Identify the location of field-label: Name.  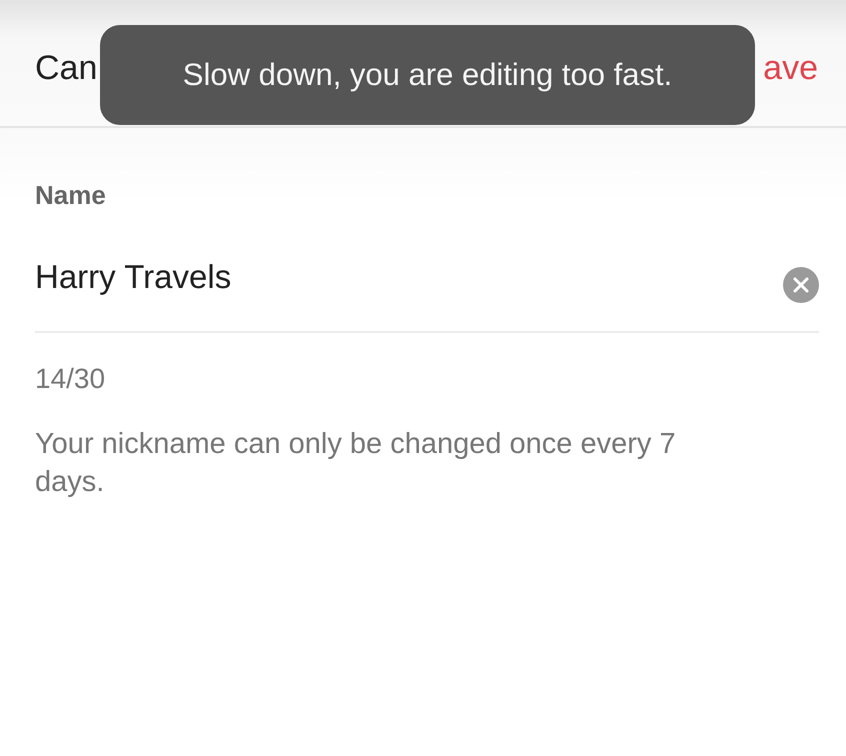
(71, 195).